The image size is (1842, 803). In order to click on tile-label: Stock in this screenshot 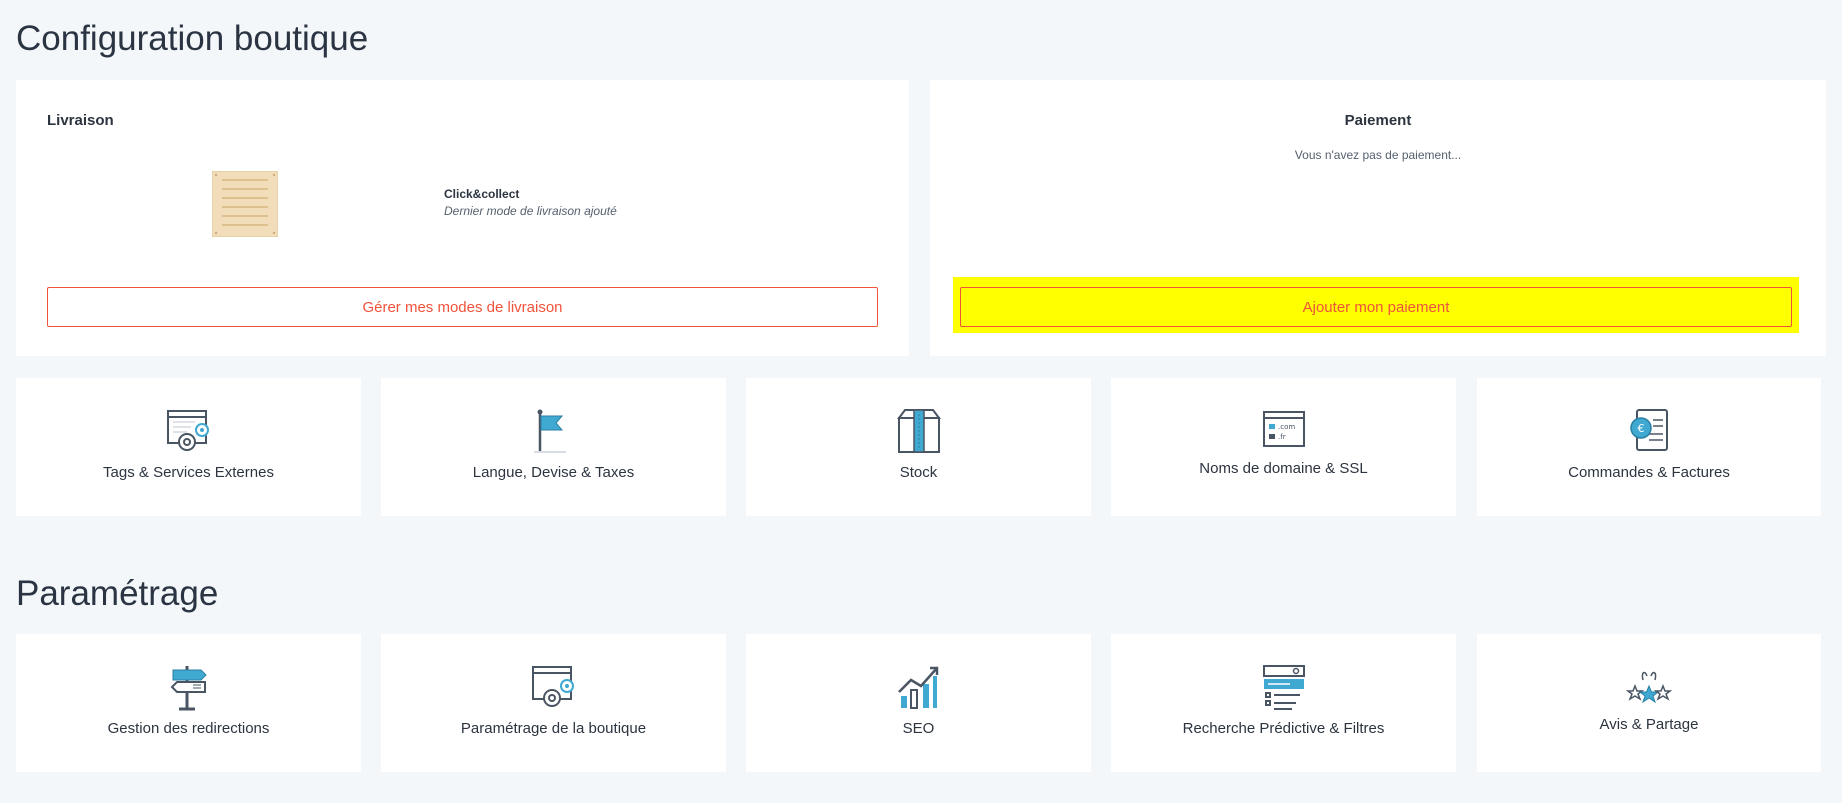, I will do `click(918, 472)`.